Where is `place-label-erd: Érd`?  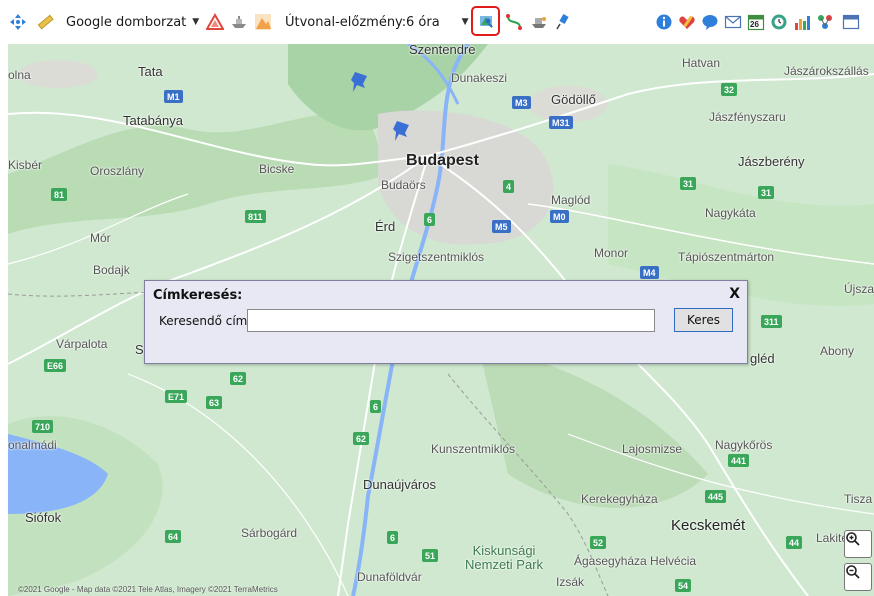 place-label-erd: Érd is located at coordinates (385, 226).